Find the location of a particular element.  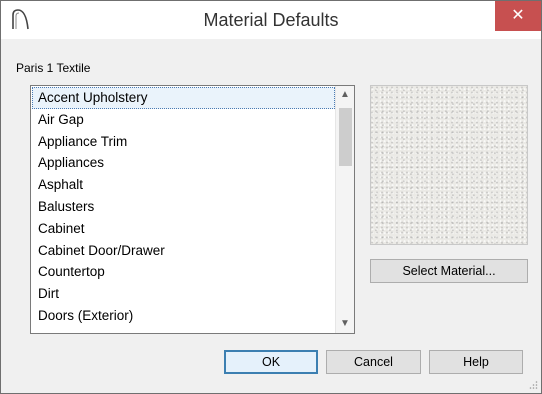

scroll-thumb is located at coordinates (345, 137).